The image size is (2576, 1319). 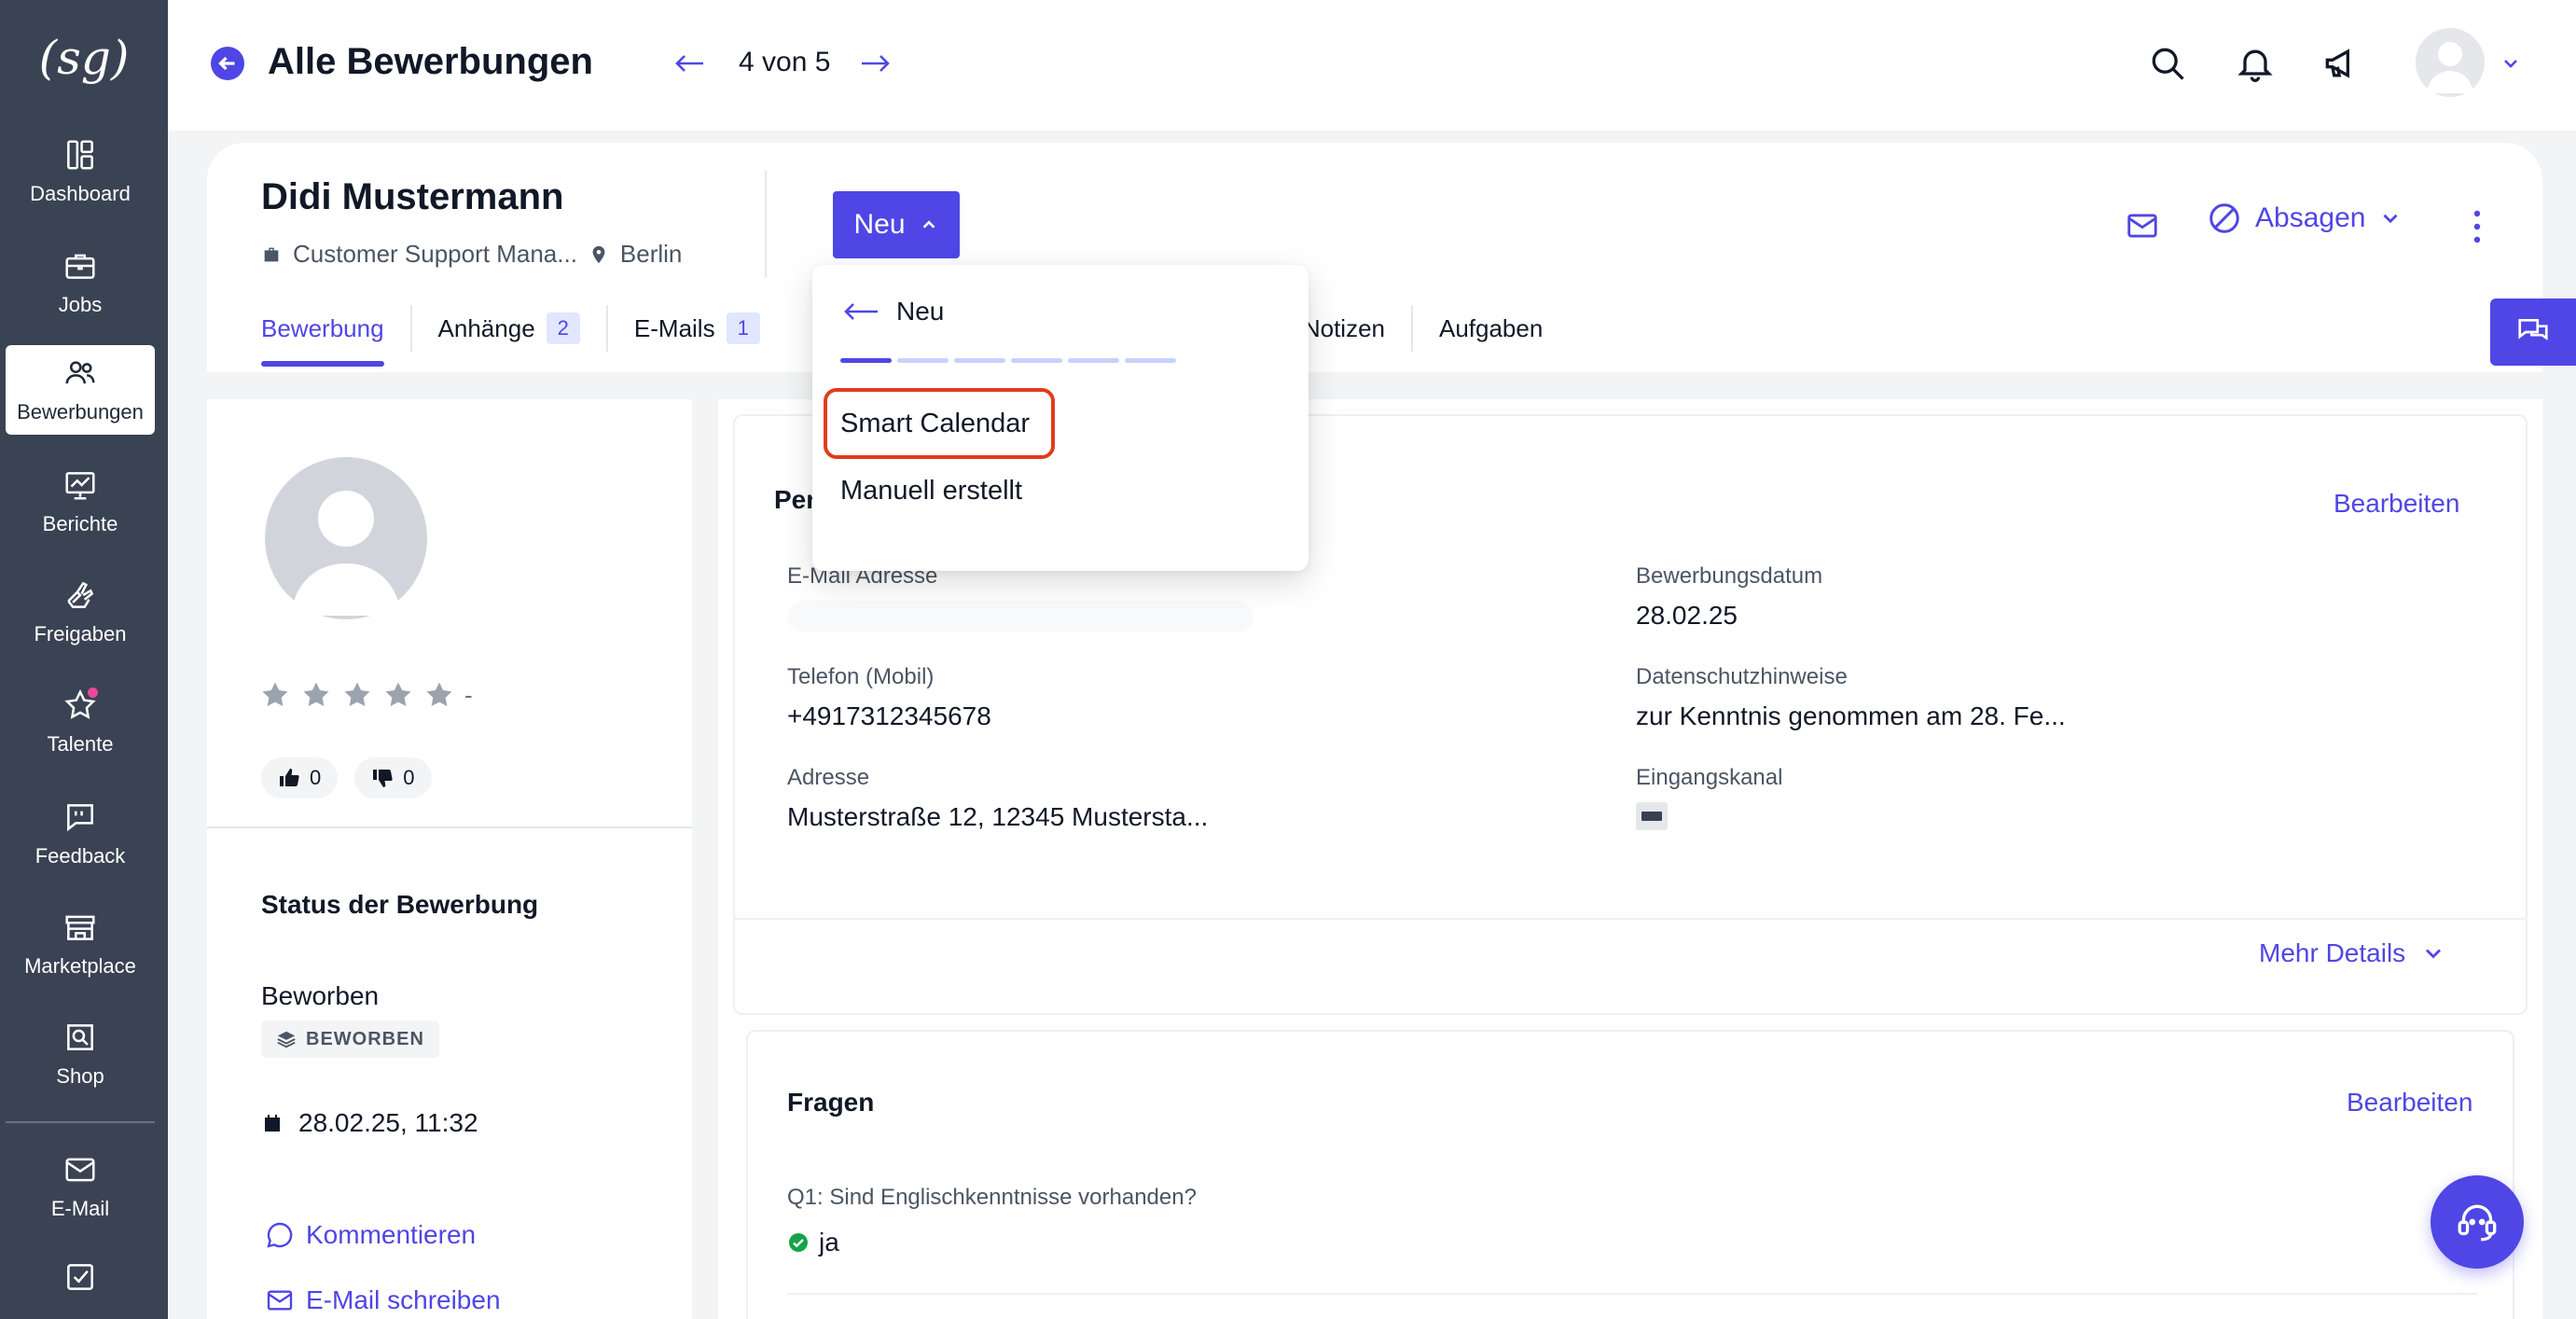 I want to click on candidate-avatar, so click(x=346, y=538).